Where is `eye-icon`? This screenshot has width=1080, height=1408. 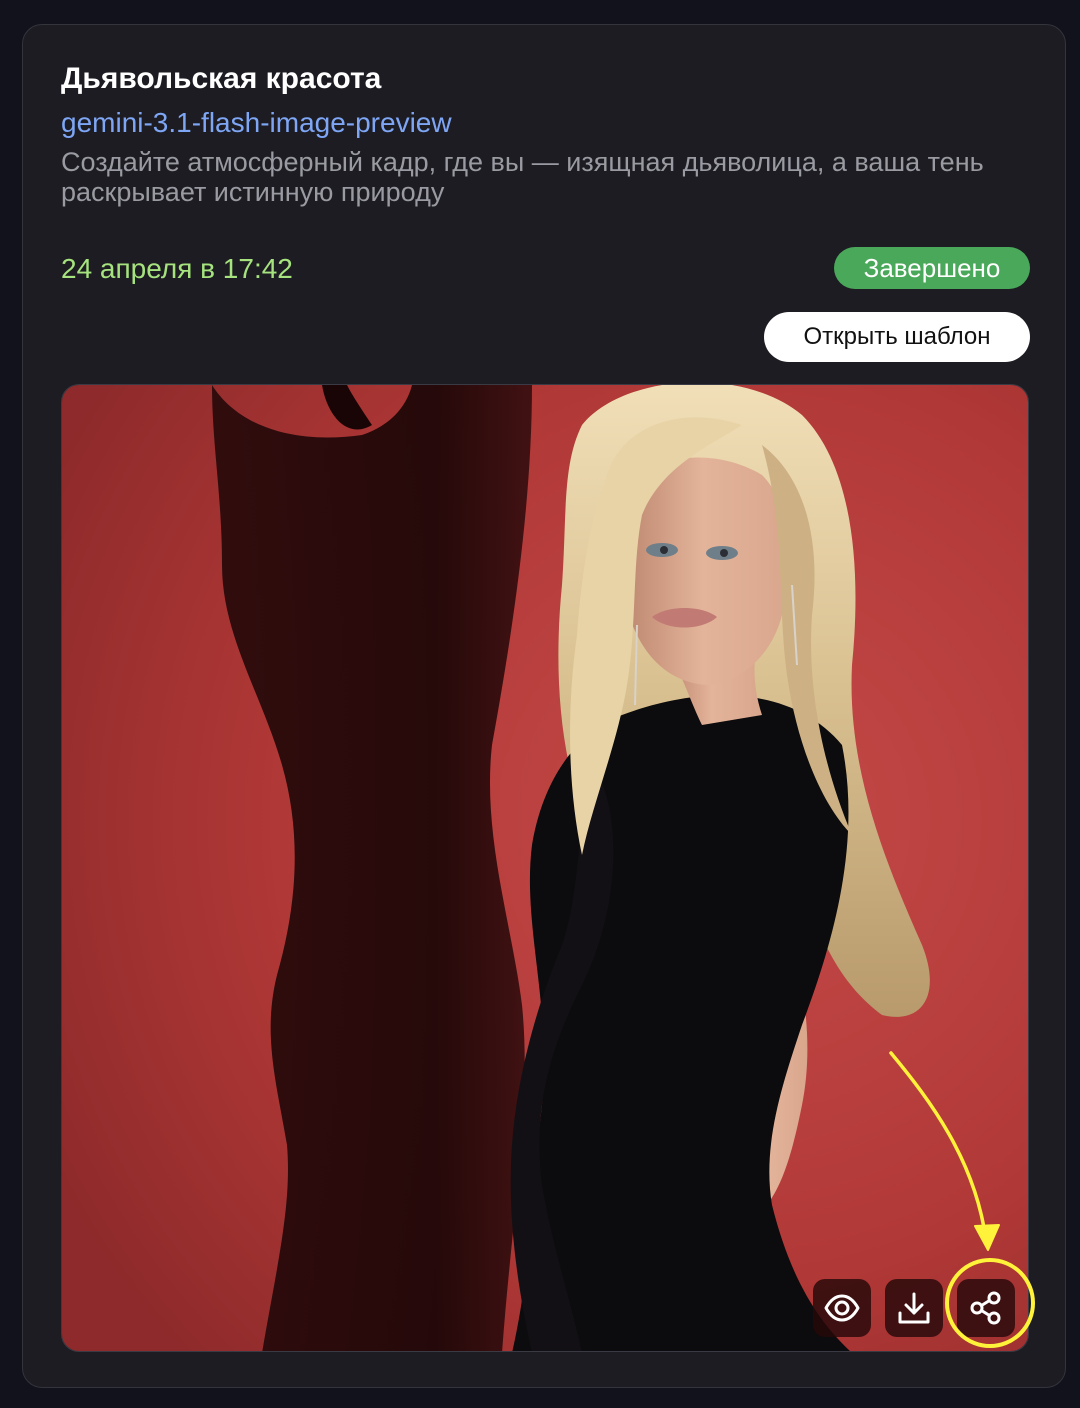 eye-icon is located at coordinates (842, 1308).